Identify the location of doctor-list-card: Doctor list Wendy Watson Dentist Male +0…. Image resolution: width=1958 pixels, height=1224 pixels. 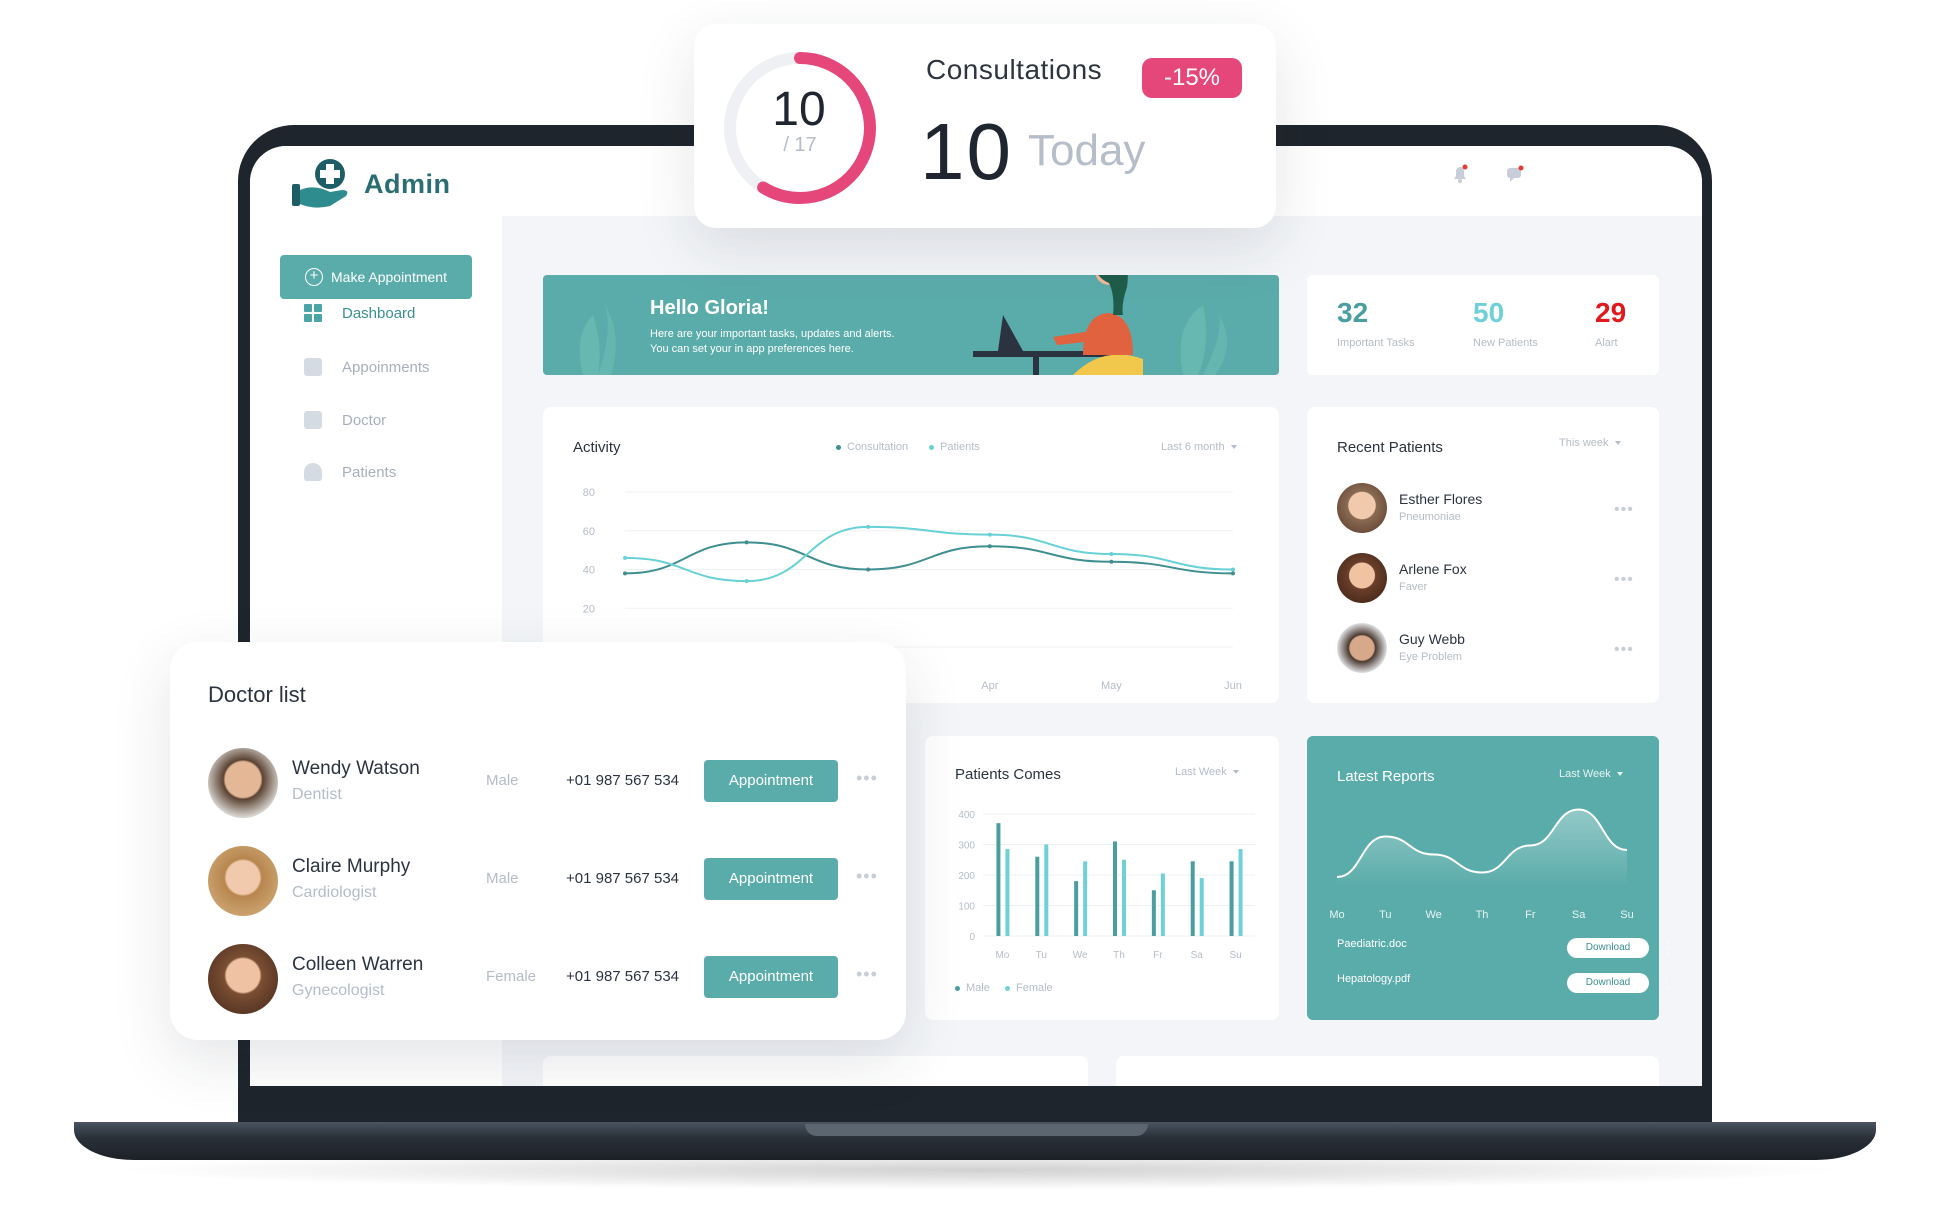
(538, 841).